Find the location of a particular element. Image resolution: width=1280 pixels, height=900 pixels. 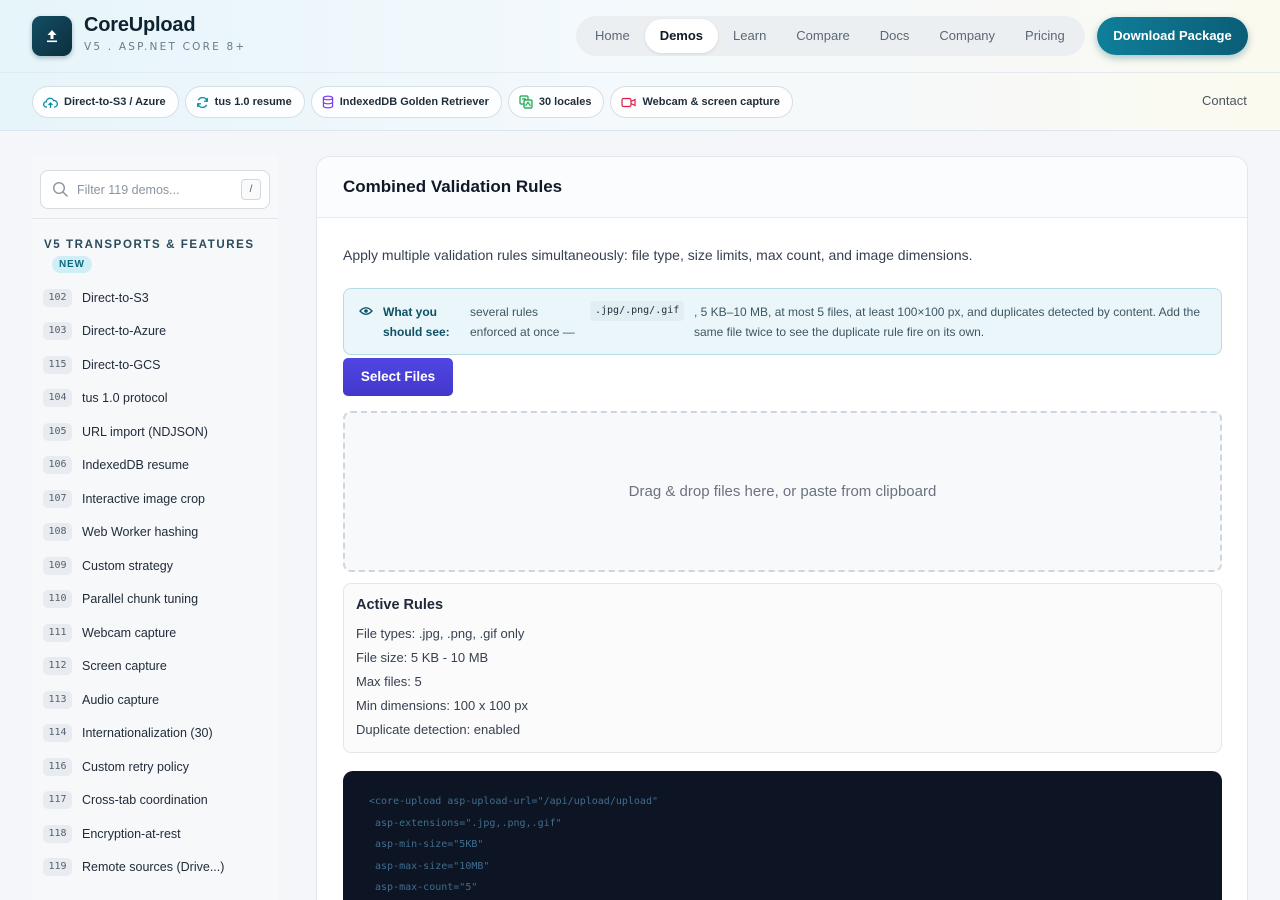

video-camera-icon is located at coordinates (629, 102).